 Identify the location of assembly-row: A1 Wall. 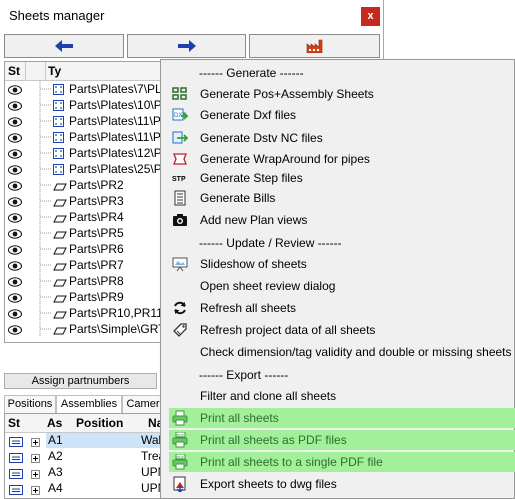
(84, 441).